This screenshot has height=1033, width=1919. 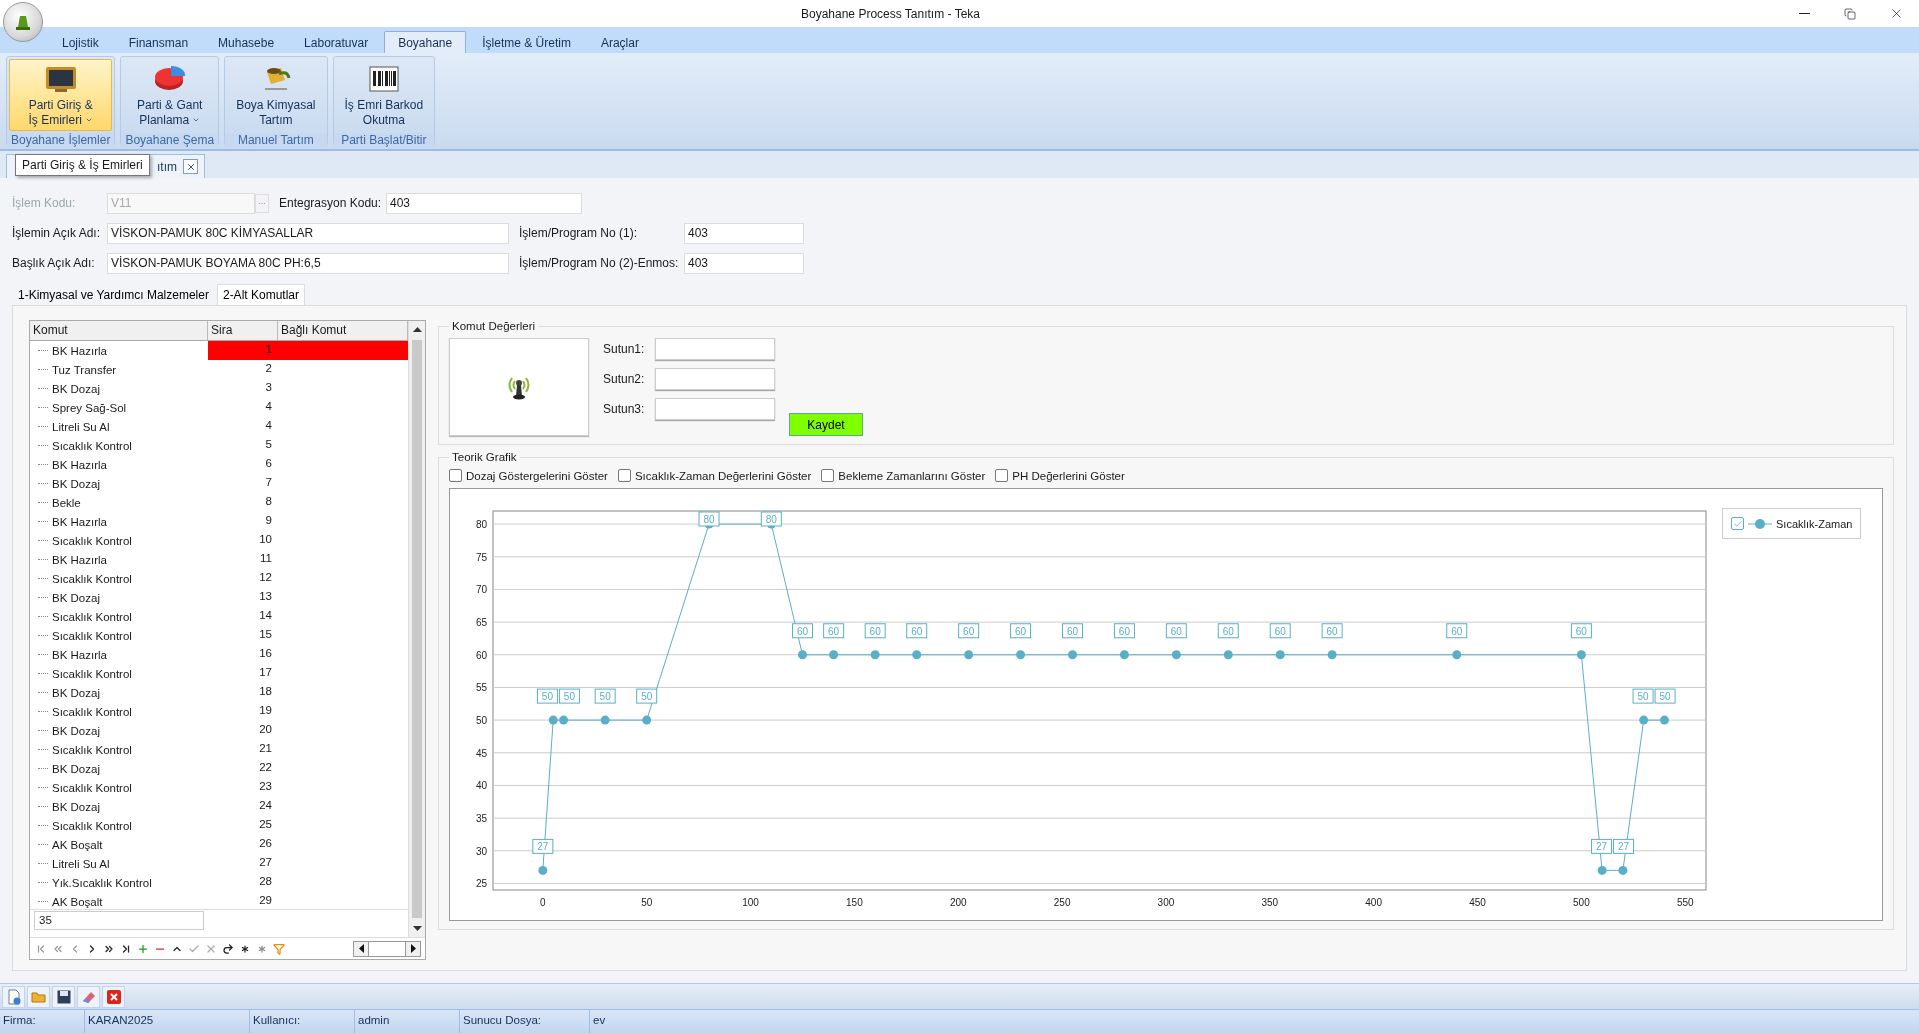 I want to click on x-tick-label: 500, so click(x=1581, y=902).